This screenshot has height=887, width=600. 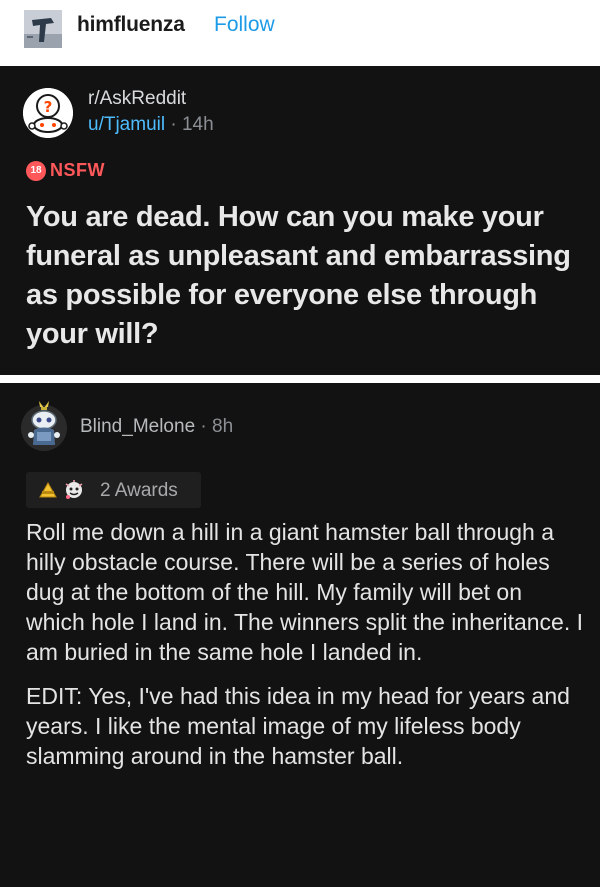 I want to click on wholesome-award-icon, so click(x=74, y=492).